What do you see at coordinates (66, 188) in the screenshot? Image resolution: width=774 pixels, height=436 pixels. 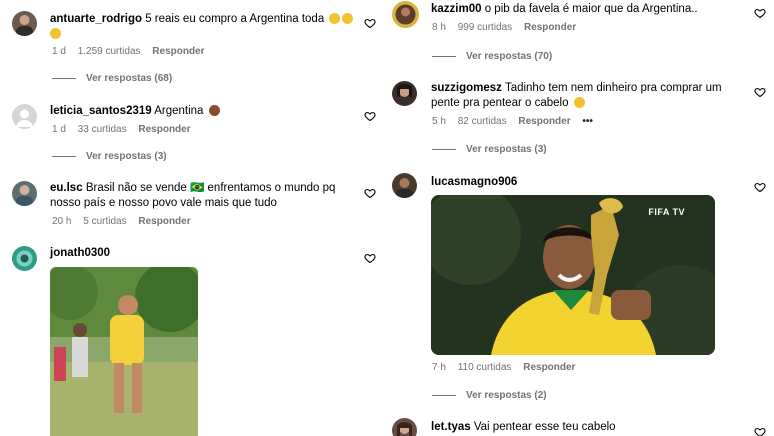 I see `username: eu.lsc` at bounding box center [66, 188].